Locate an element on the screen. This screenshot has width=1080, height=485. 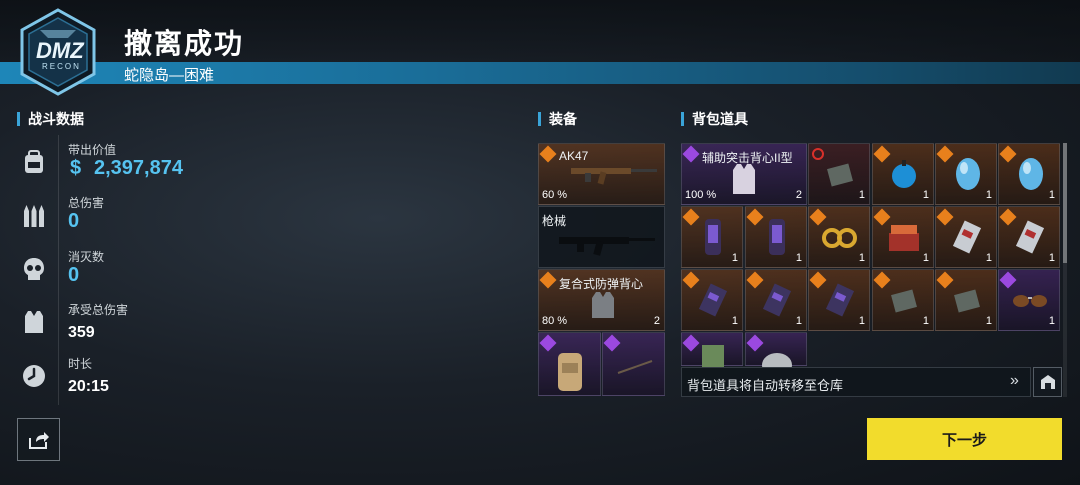
warehouse-button is located at coordinates (1047, 382).